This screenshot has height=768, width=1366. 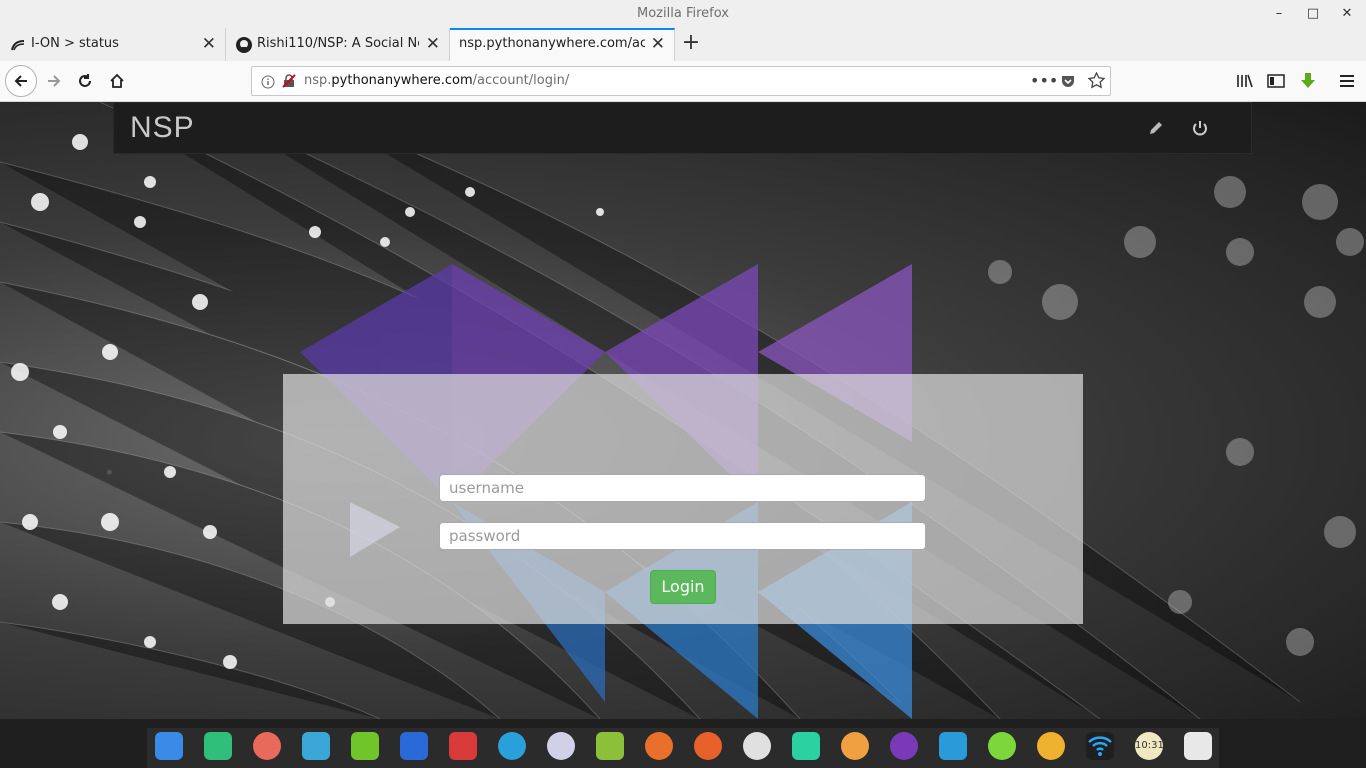 What do you see at coordinates (683, 743) in the screenshot?
I see `taskbar: 10:31` at bounding box center [683, 743].